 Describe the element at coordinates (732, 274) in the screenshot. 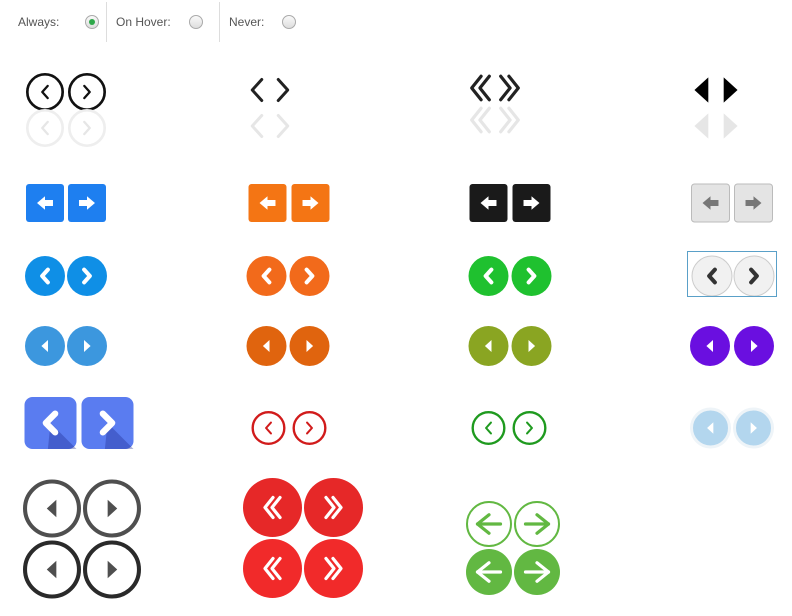

I see `selected-style-highlight` at that location.